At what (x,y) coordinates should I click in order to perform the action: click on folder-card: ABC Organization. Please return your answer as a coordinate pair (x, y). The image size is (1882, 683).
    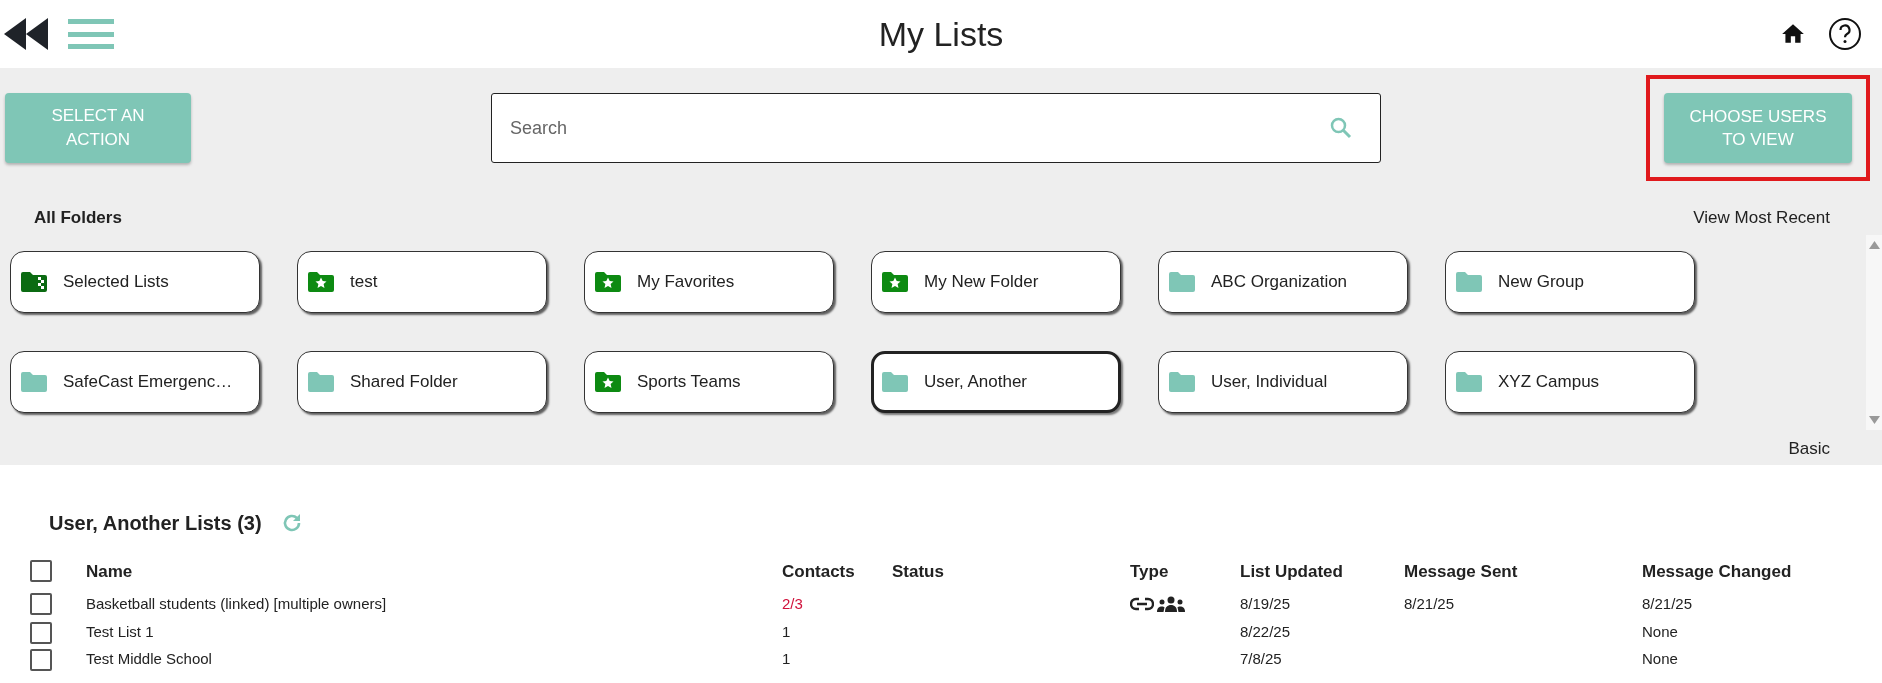
    Looking at the image, I should click on (1283, 282).